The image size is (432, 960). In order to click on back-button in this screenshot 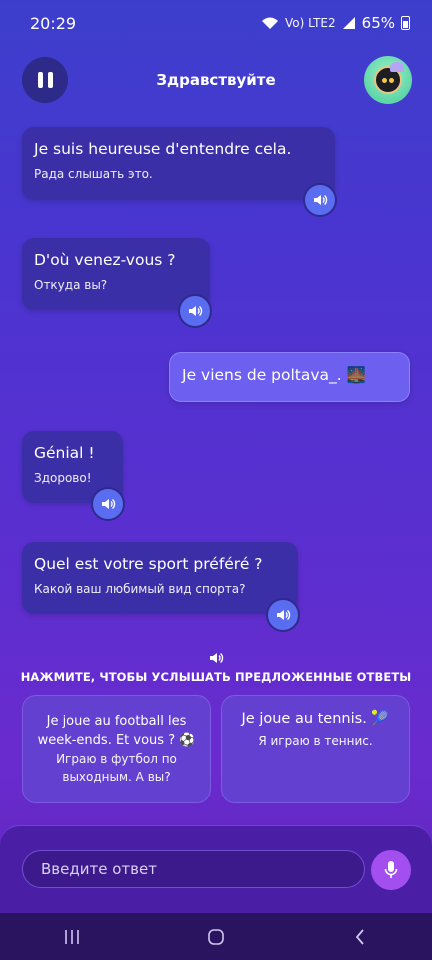, I will do `click(360, 937)`.